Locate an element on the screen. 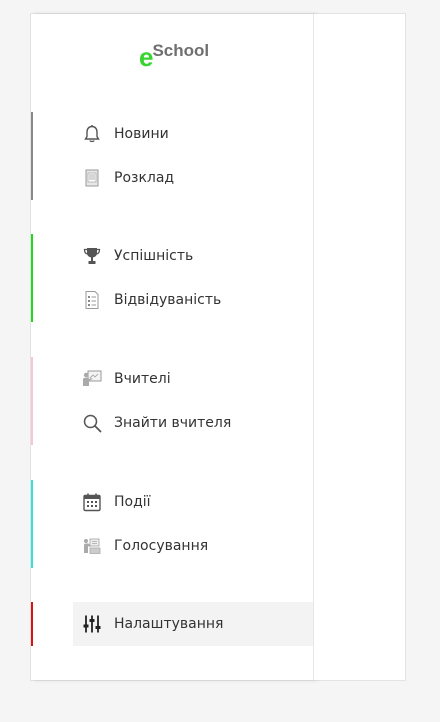 The height and width of the screenshot is (722, 440). sidebar-item-label: Новини is located at coordinates (141, 134).